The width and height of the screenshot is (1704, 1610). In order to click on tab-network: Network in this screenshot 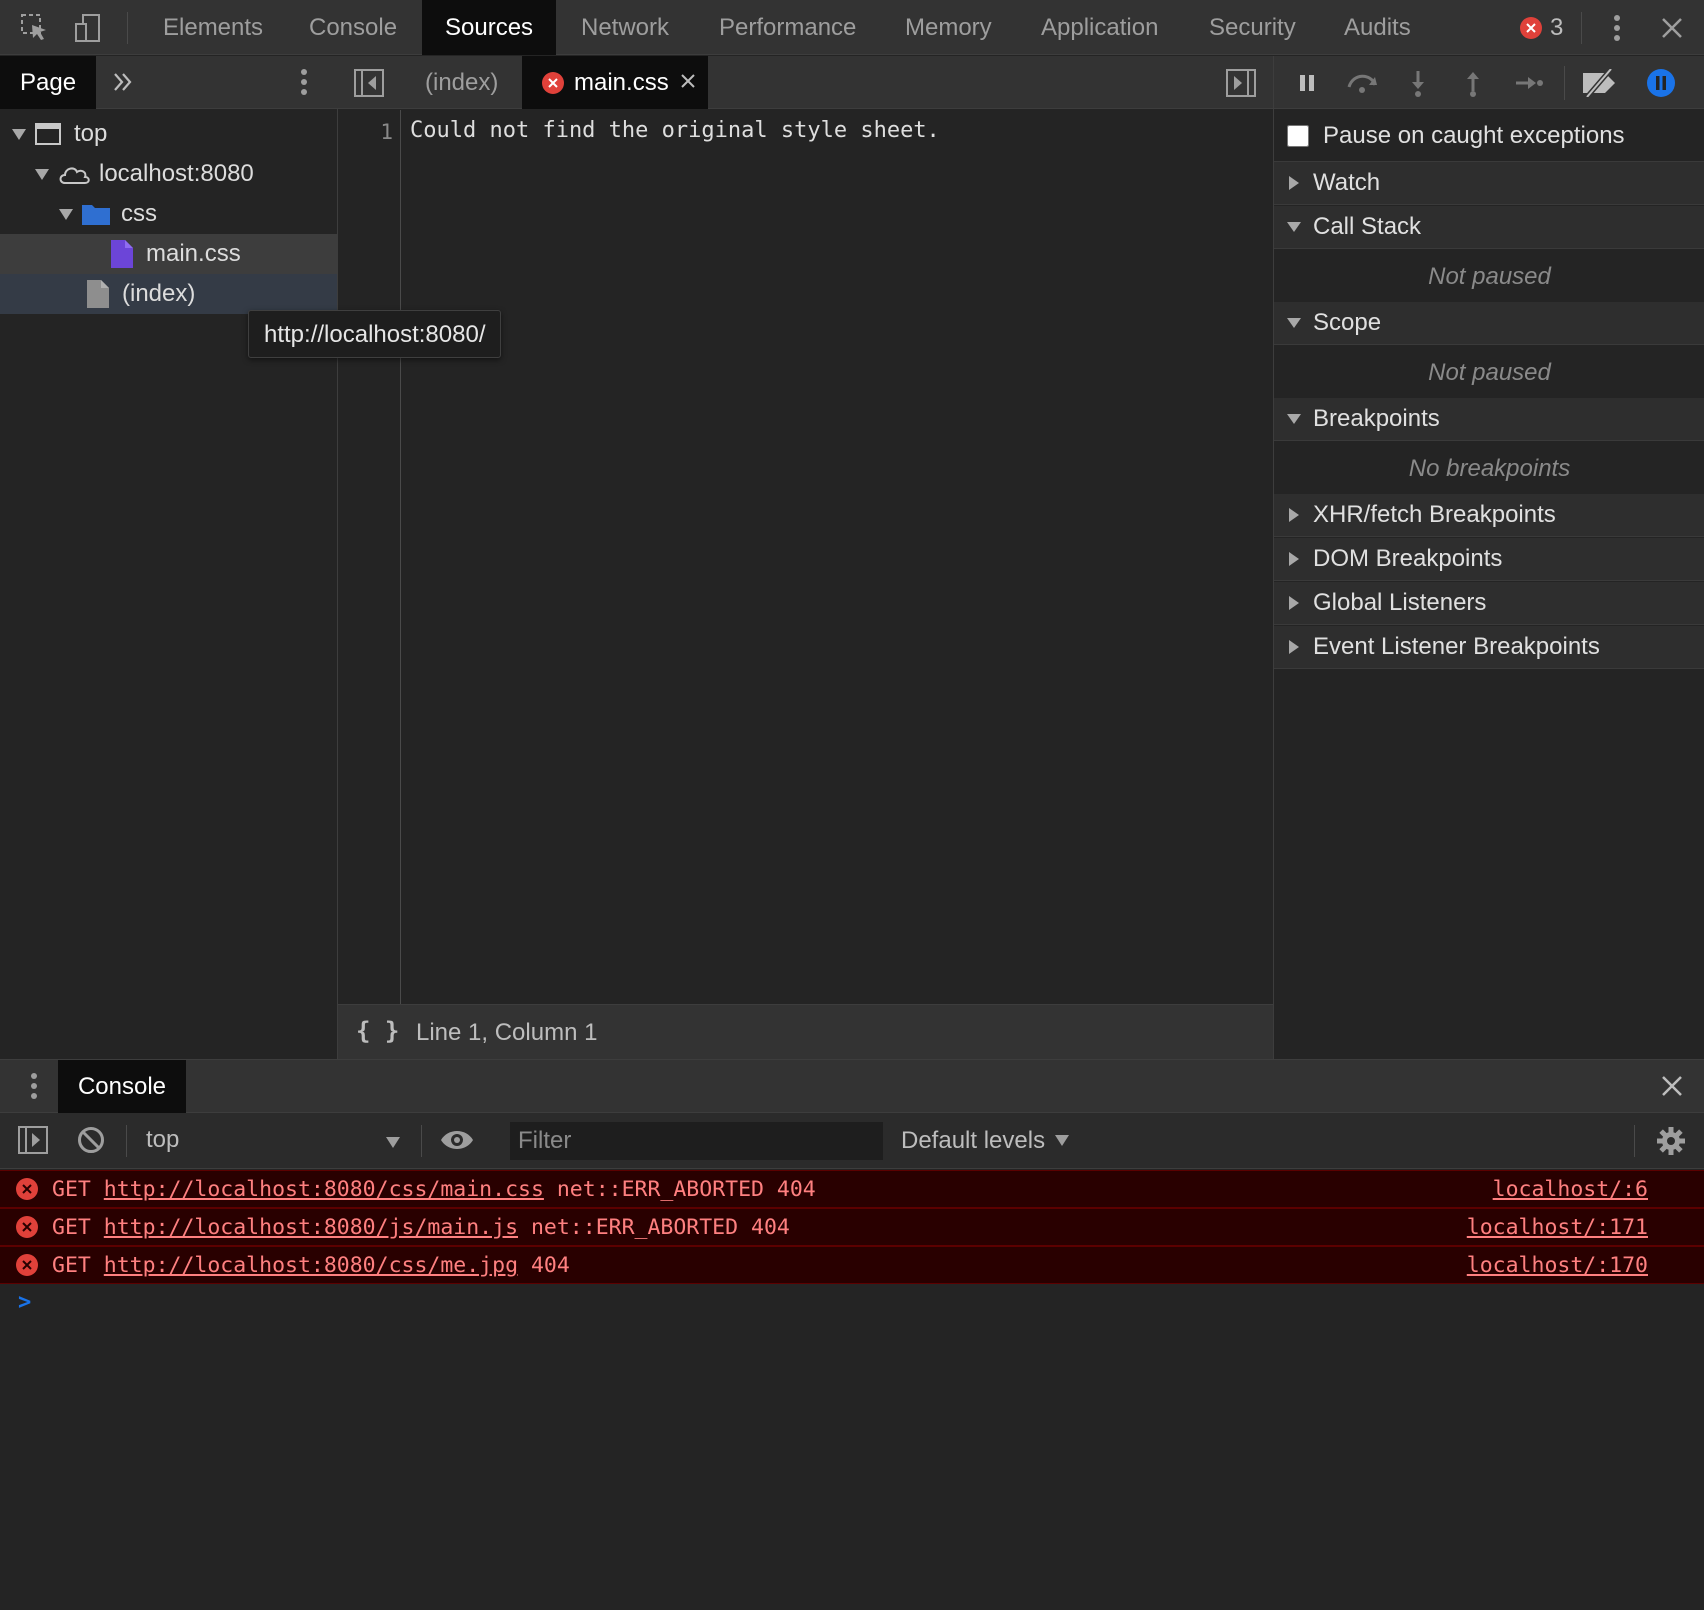, I will do `click(625, 27)`.